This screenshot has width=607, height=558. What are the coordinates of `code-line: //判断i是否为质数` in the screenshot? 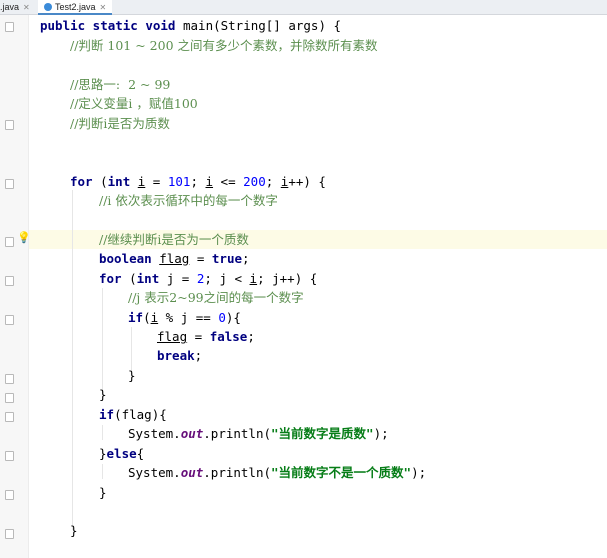 It's located at (120, 123).